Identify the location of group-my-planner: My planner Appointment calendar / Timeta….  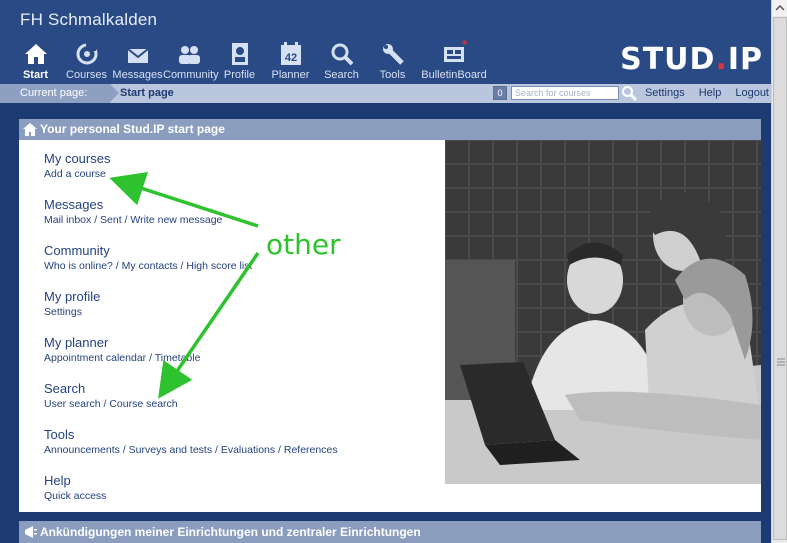
(191, 358).